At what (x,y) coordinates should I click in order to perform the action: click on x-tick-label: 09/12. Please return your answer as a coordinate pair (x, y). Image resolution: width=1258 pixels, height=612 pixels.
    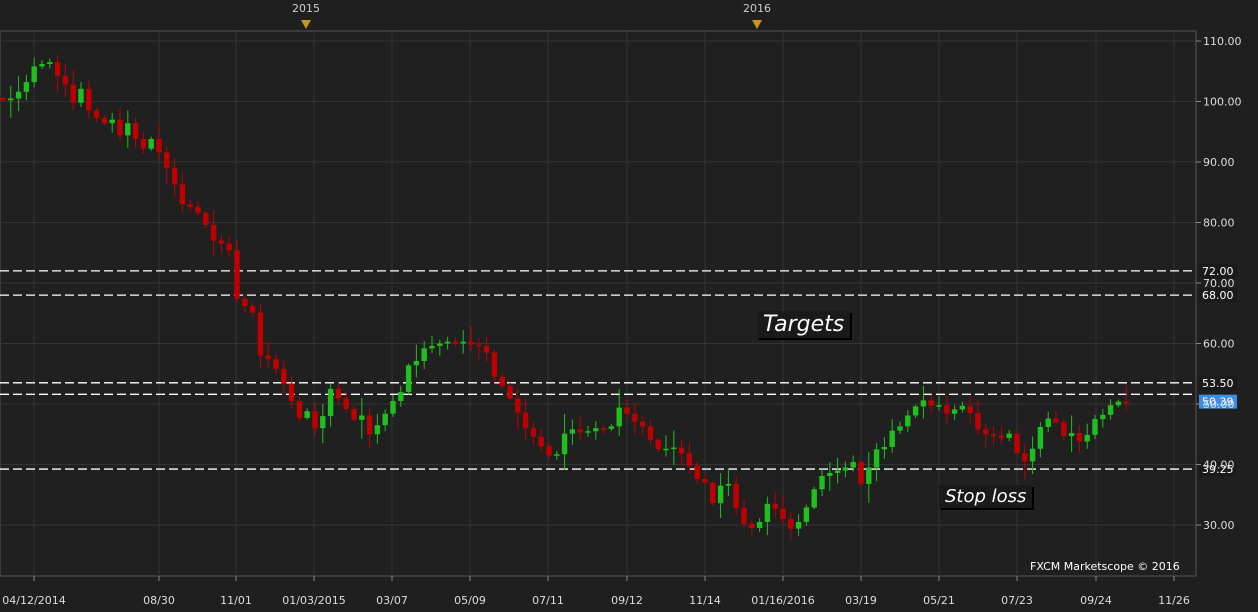
    Looking at the image, I should click on (627, 600).